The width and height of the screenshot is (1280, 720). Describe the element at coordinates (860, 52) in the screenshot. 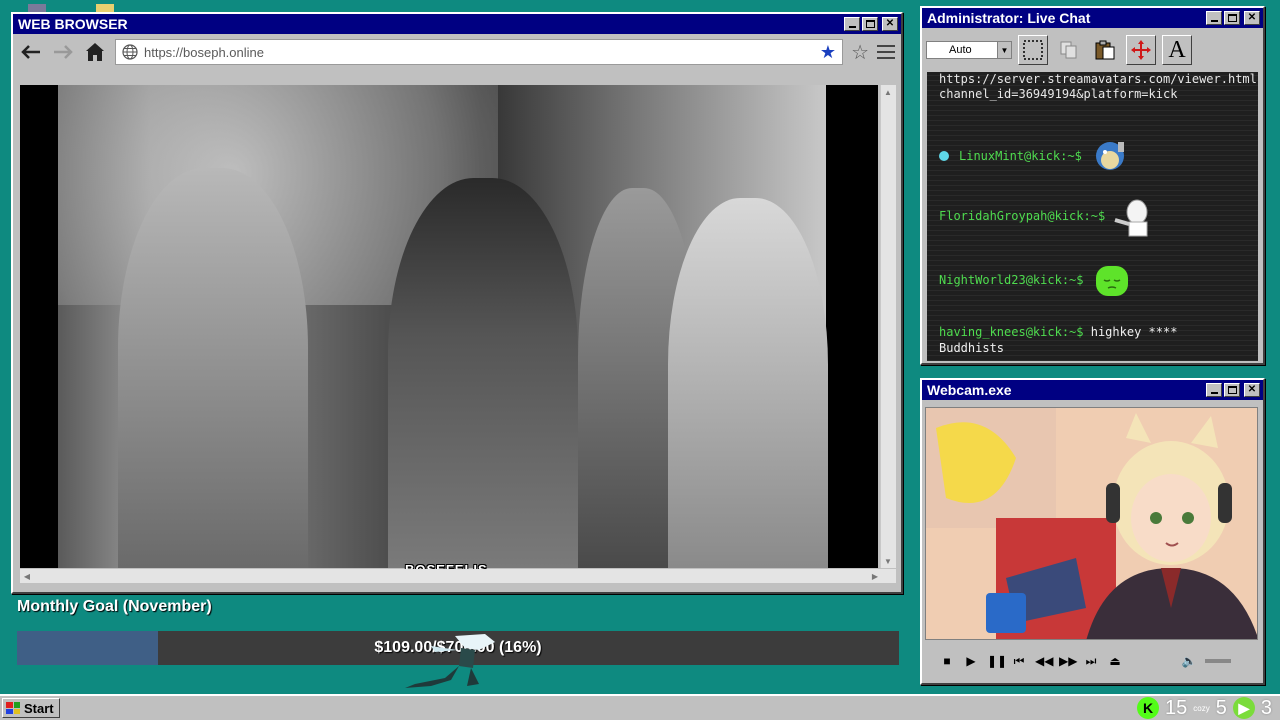

I see `bookmark-star-icon: ☆` at that location.